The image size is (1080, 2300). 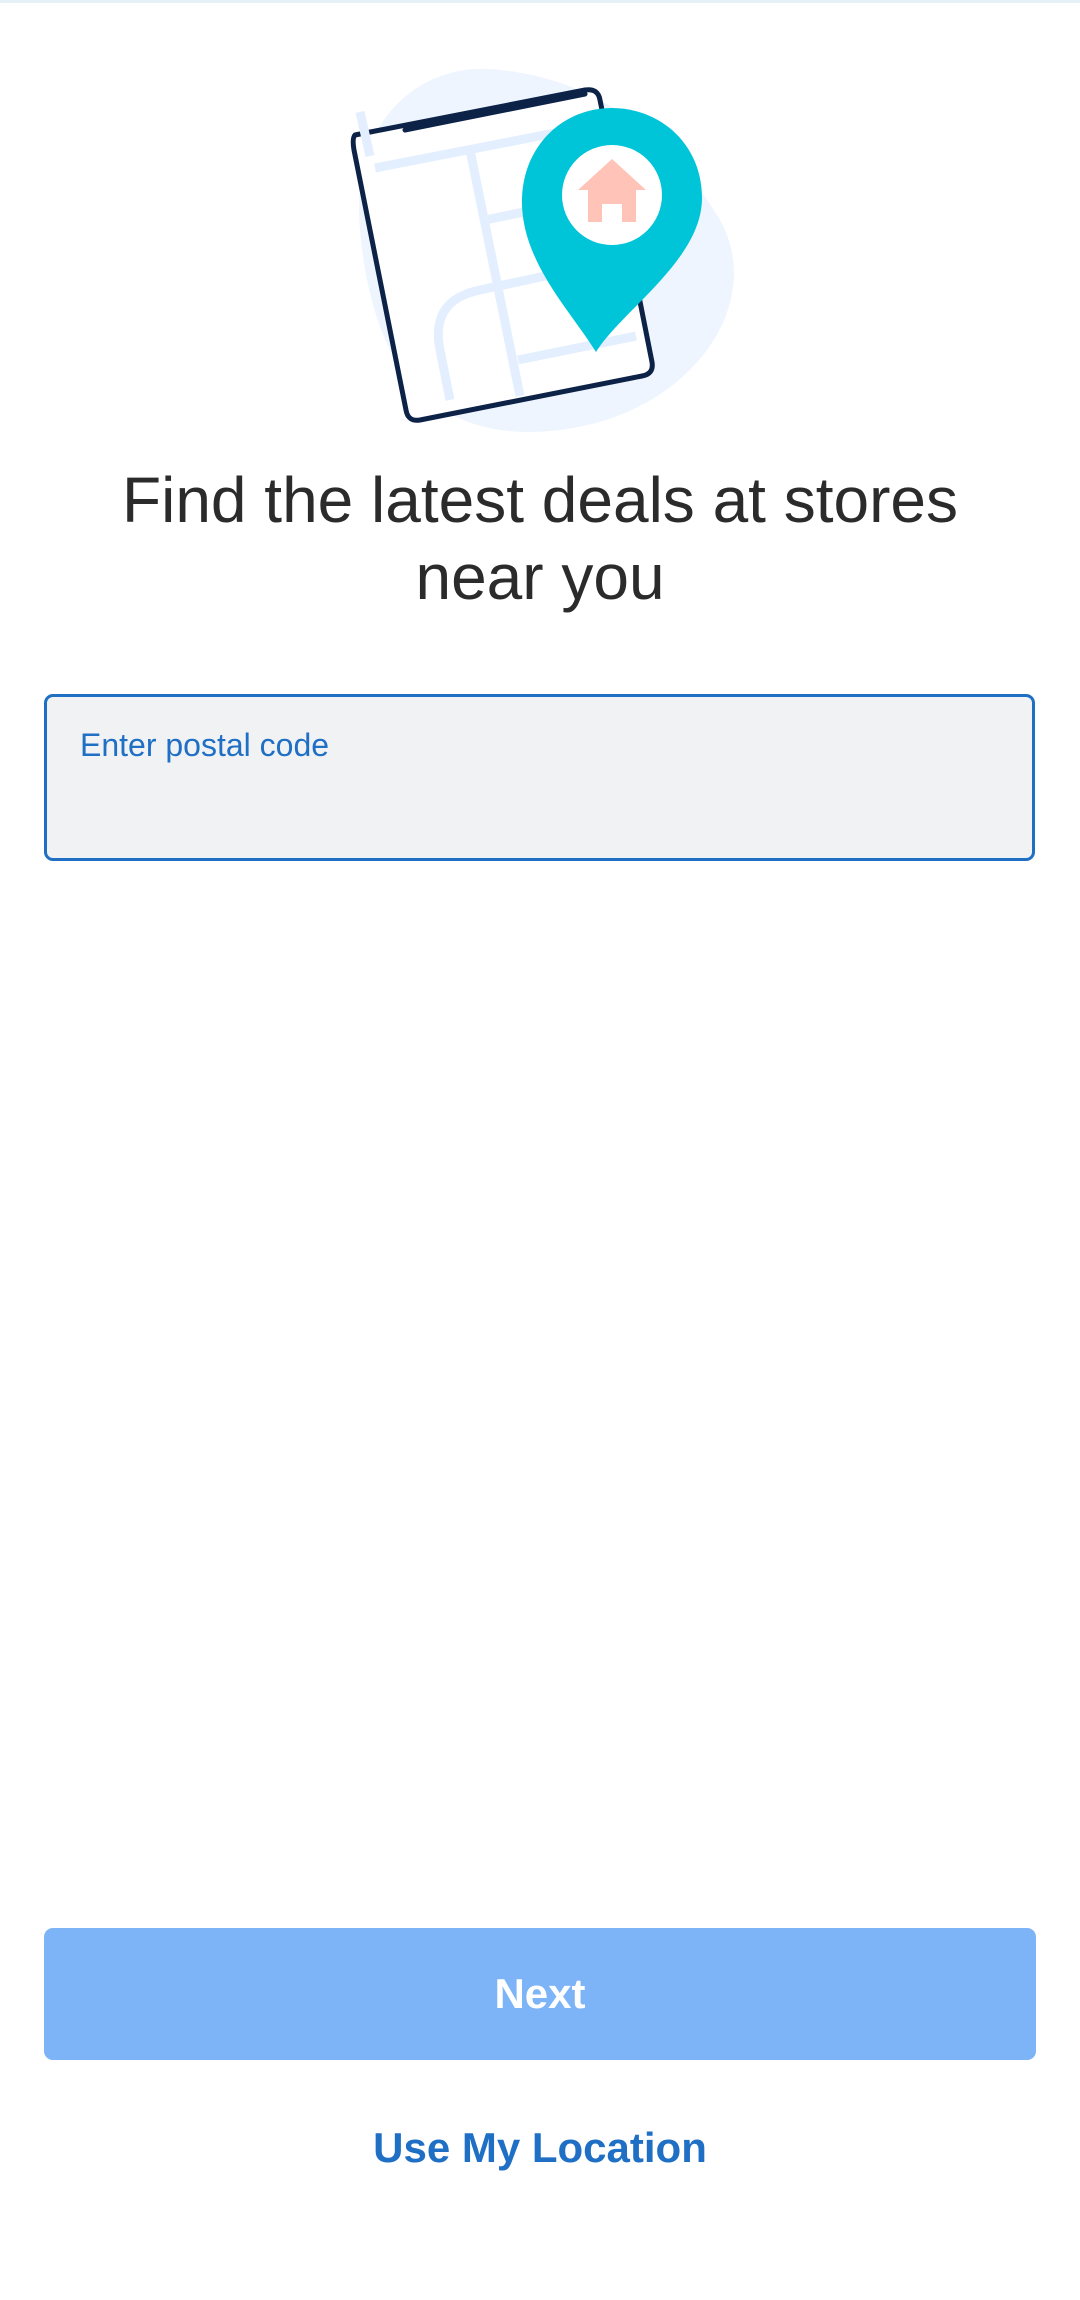 What do you see at coordinates (540, 2148) in the screenshot?
I see `use-my-location-link: Use My Location` at bounding box center [540, 2148].